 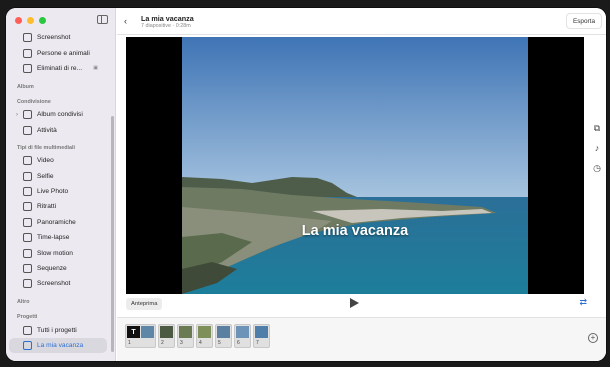 What do you see at coordinates (167, 18) in the screenshot?
I see `project-title: La mia vacanza` at bounding box center [167, 18].